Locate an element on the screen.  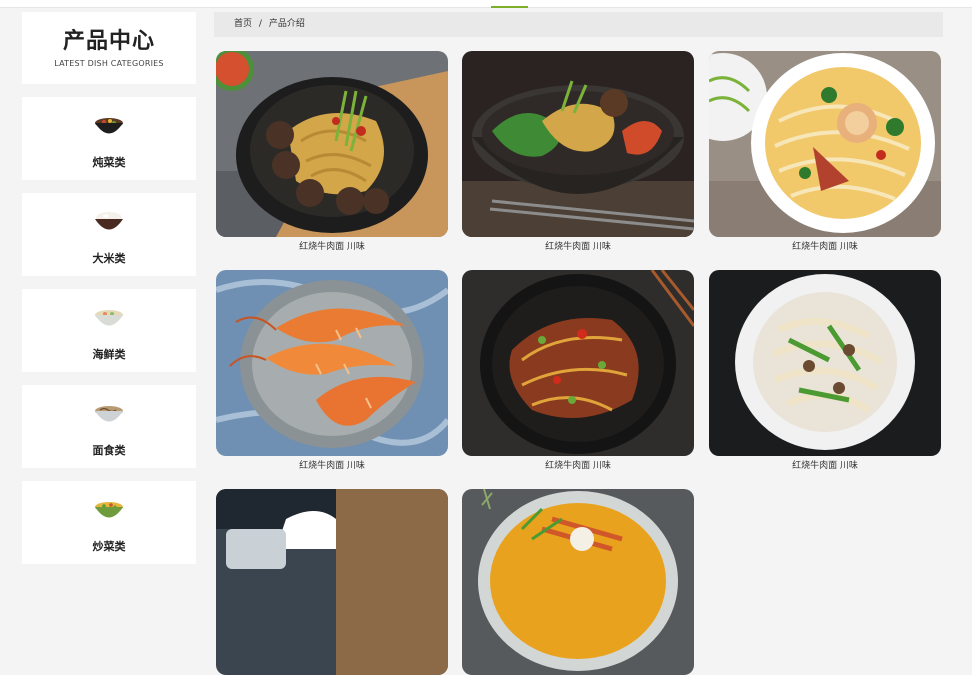
stirfry-bowl-icon is located at coordinates (109, 510).